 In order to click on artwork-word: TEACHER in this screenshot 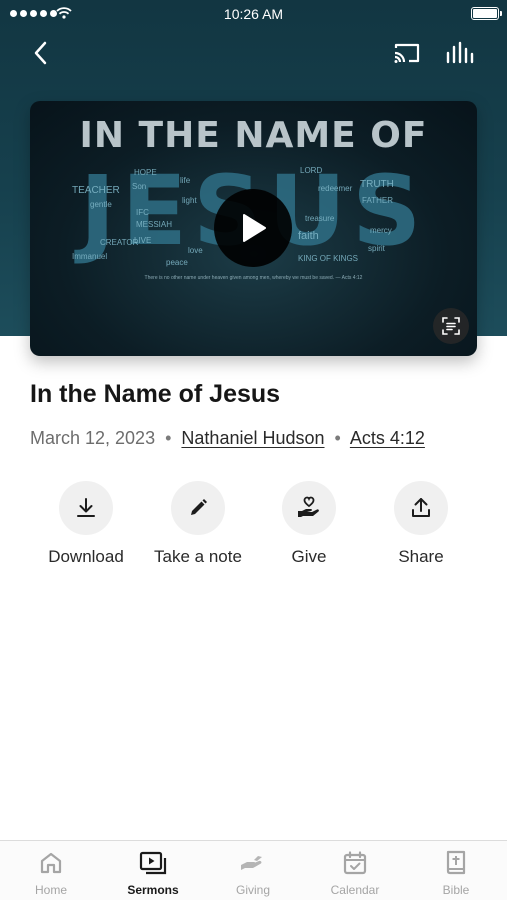, I will do `click(96, 190)`.